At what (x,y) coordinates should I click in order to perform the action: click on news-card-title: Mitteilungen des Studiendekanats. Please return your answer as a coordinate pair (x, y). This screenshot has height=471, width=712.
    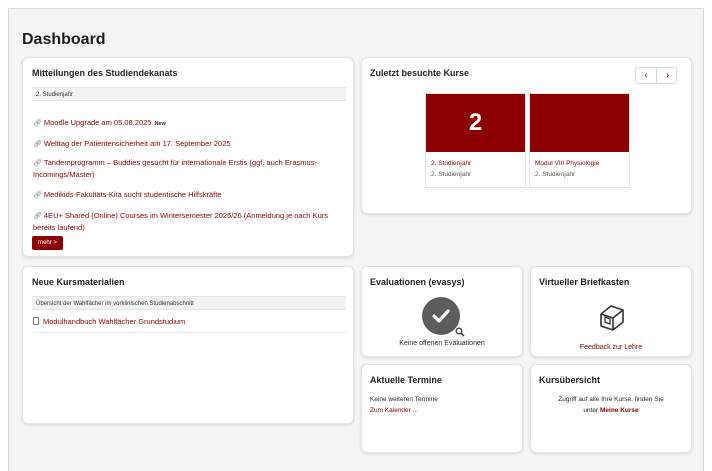
    Looking at the image, I should click on (105, 73).